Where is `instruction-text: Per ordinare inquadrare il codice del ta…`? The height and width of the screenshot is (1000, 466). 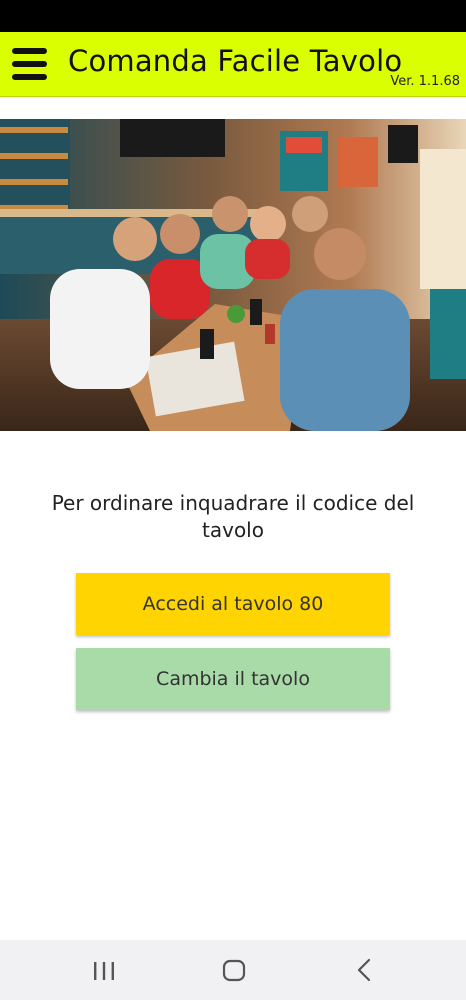 instruction-text: Per ordinare inquadrare il codice del ta… is located at coordinates (233, 516).